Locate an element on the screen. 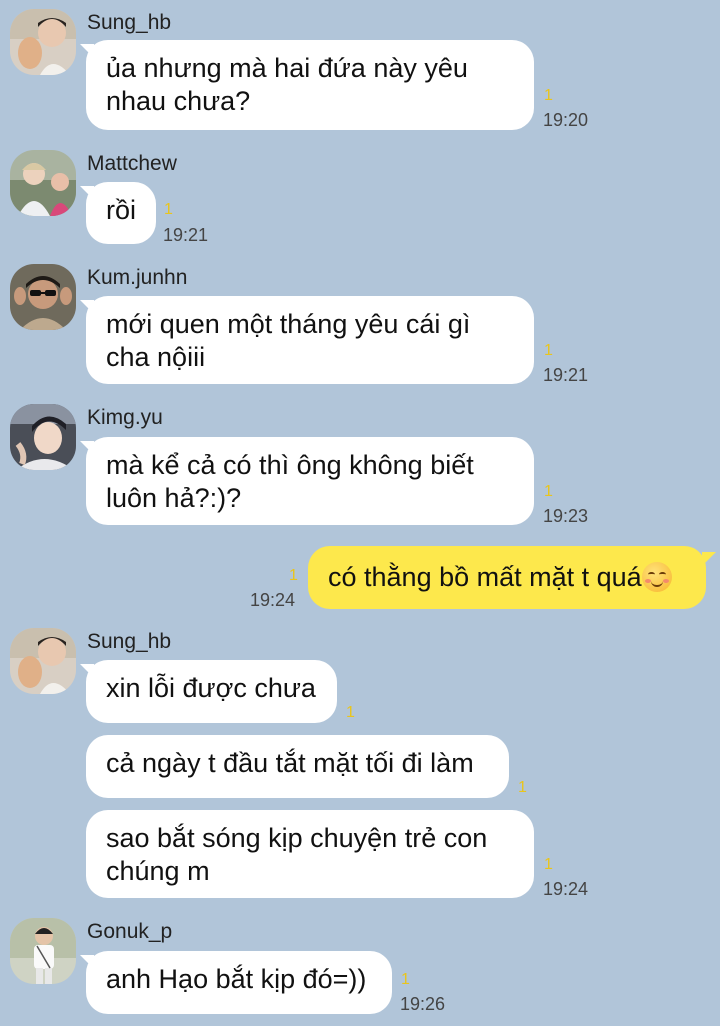  message-bubble: rồi is located at coordinates (121, 213).